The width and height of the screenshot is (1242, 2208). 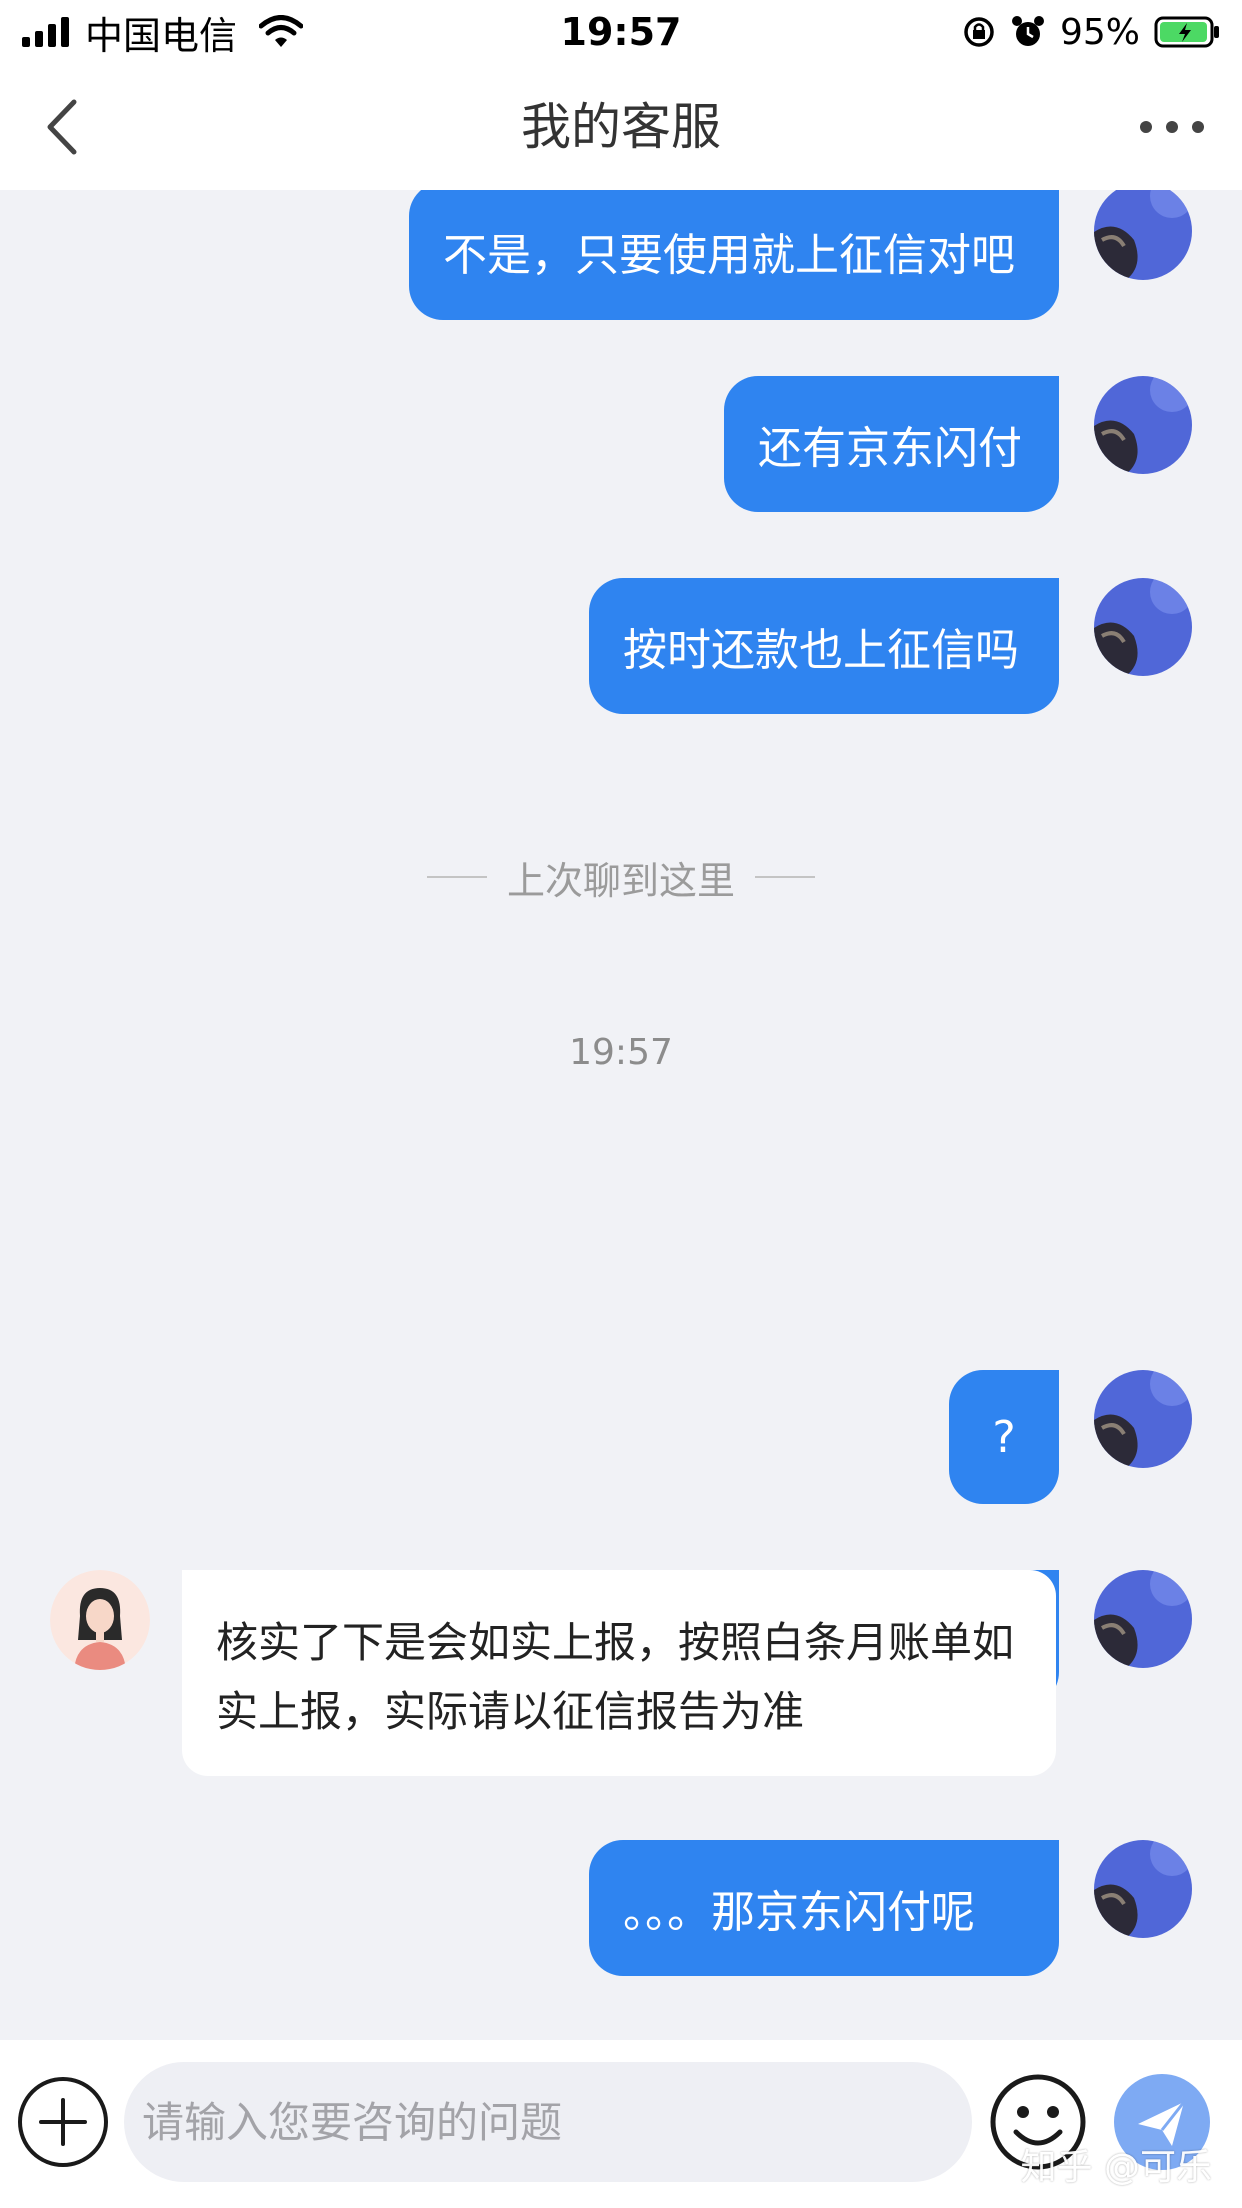 I want to click on page-title: 我的客服, so click(x=621, y=127).